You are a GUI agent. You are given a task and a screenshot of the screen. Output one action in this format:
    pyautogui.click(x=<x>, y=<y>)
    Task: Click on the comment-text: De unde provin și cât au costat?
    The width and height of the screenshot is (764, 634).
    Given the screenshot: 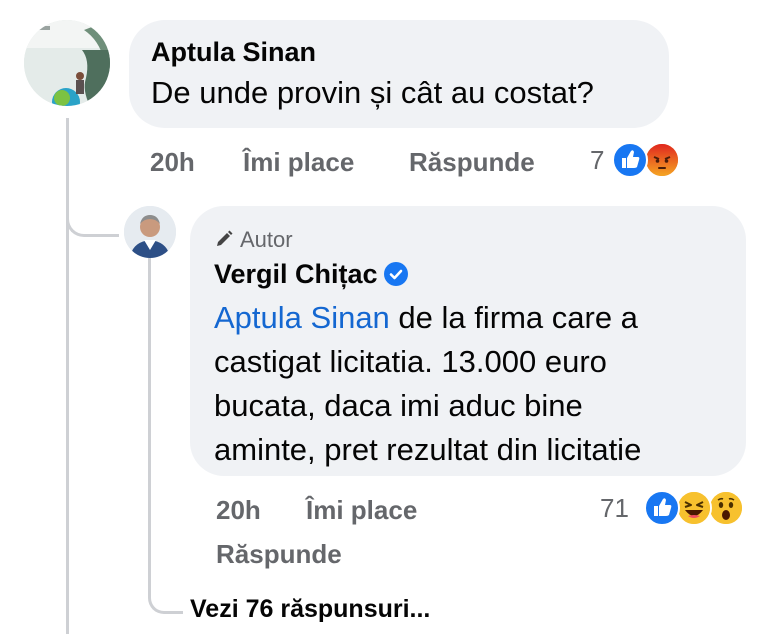 What is the action you would take?
    pyautogui.click(x=372, y=92)
    